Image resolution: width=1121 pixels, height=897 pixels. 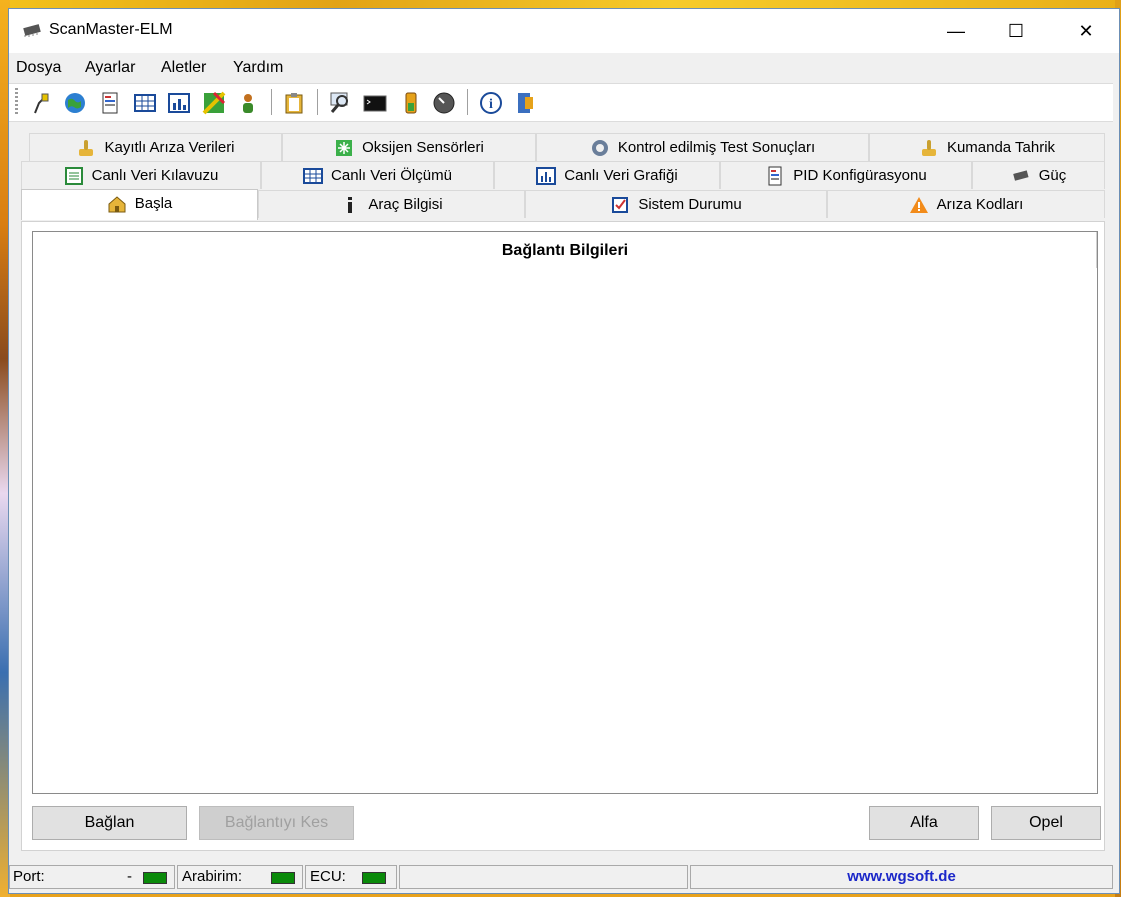 I want to click on close-button: ✕, so click(x=1086, y=31).